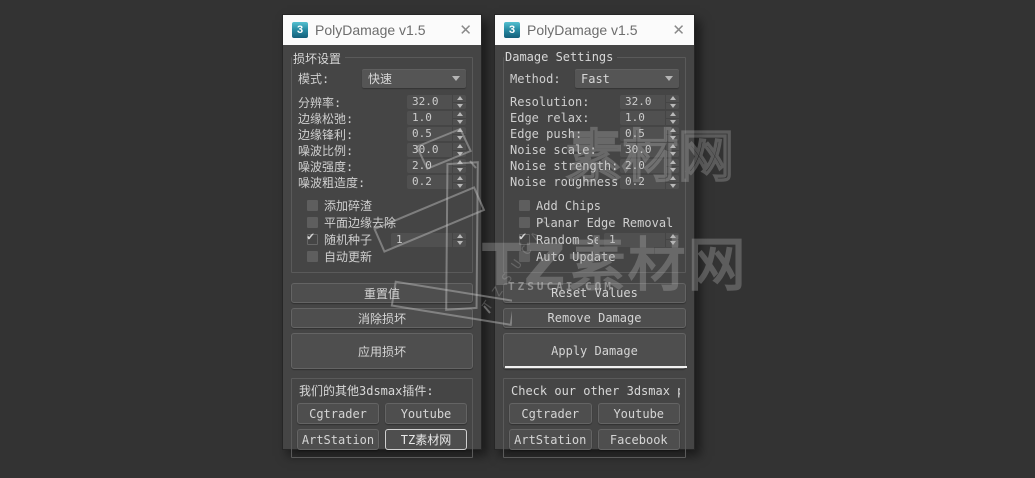 Image resolution: width=1035 pixels, height=478 pixels. I want to click on add-chips-row: 添加碎渣, so click(382, 205).